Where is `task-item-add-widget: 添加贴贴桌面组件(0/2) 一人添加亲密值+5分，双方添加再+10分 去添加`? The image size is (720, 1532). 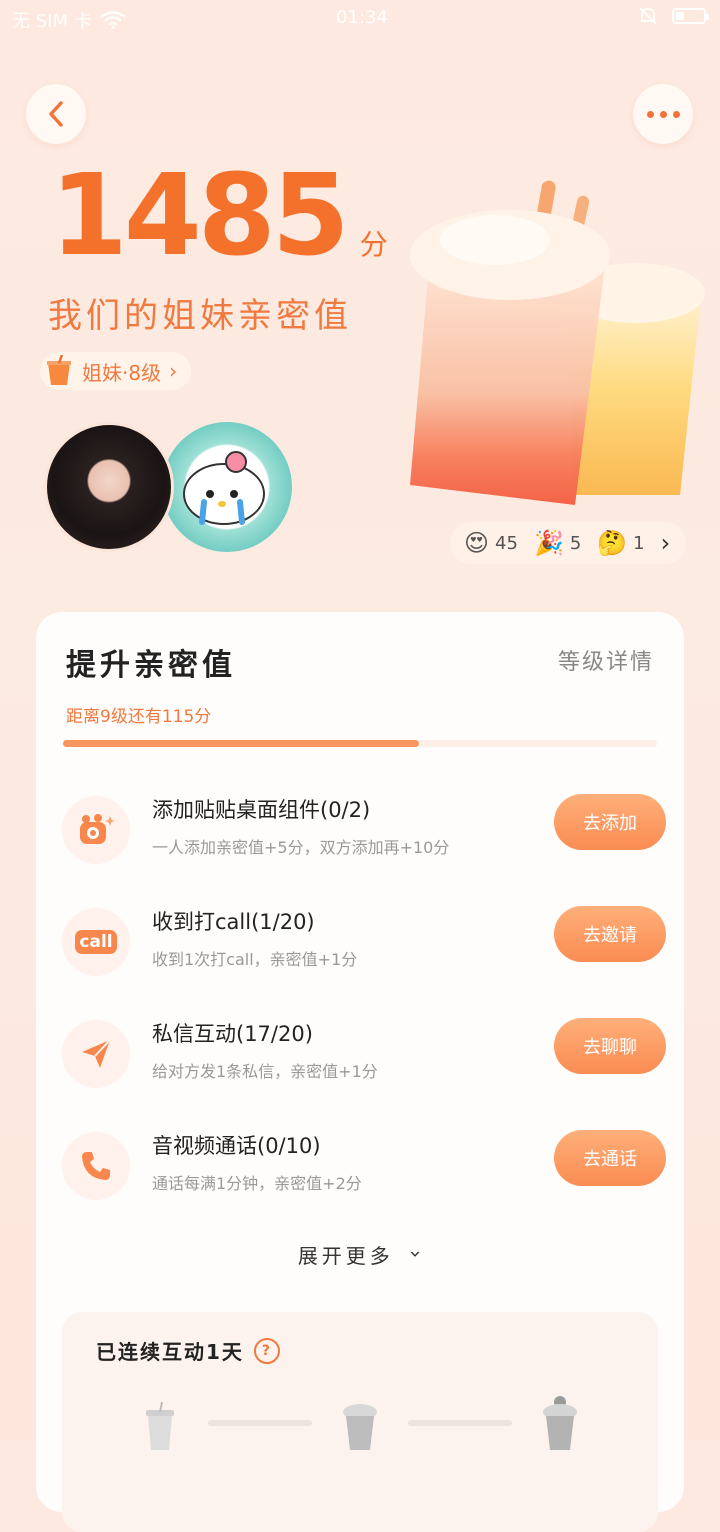 task-item-add-widget: 添加贴贴桌面组件(0/2) 一人添加亲密值+5分，双方添加再+10分 去添加 is located at coordinates (364, 832).